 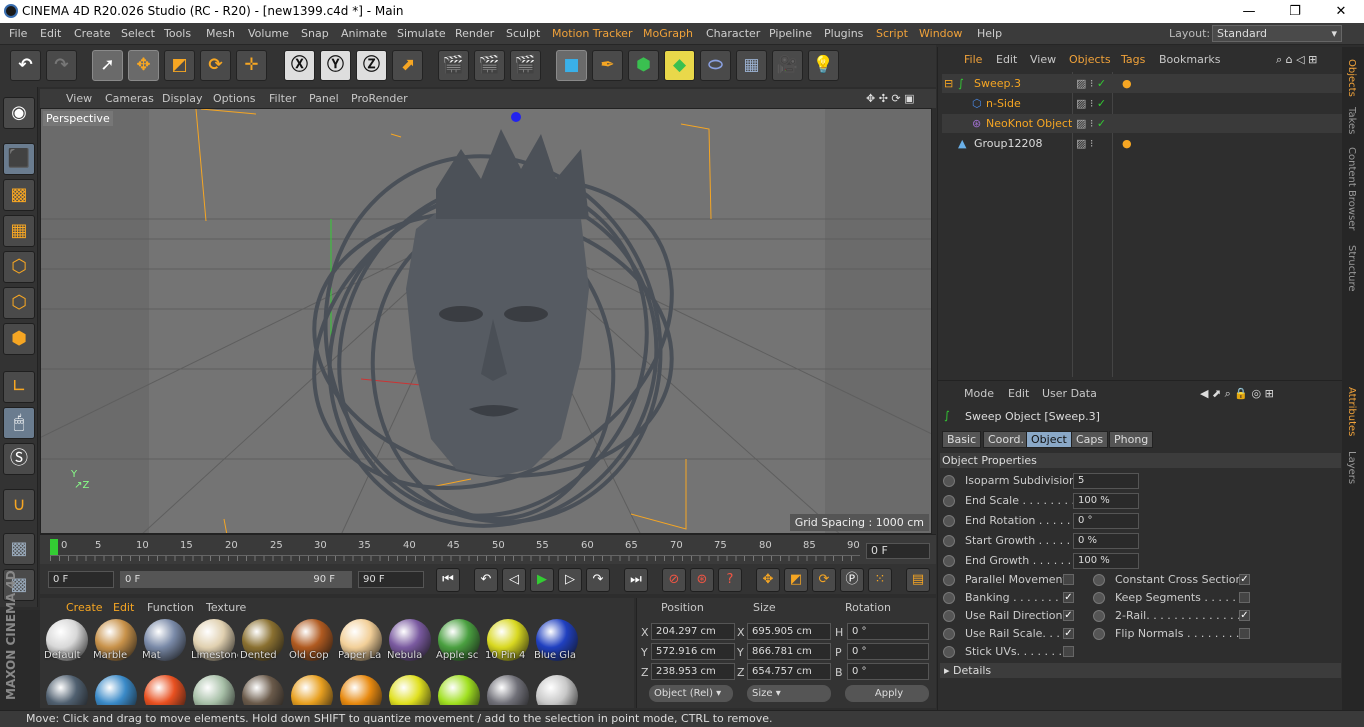 What do you see at coordinates (19, 267) in the screenshot?
I see `points-mode-icon: ⬡` at bounding box center [19, 267].